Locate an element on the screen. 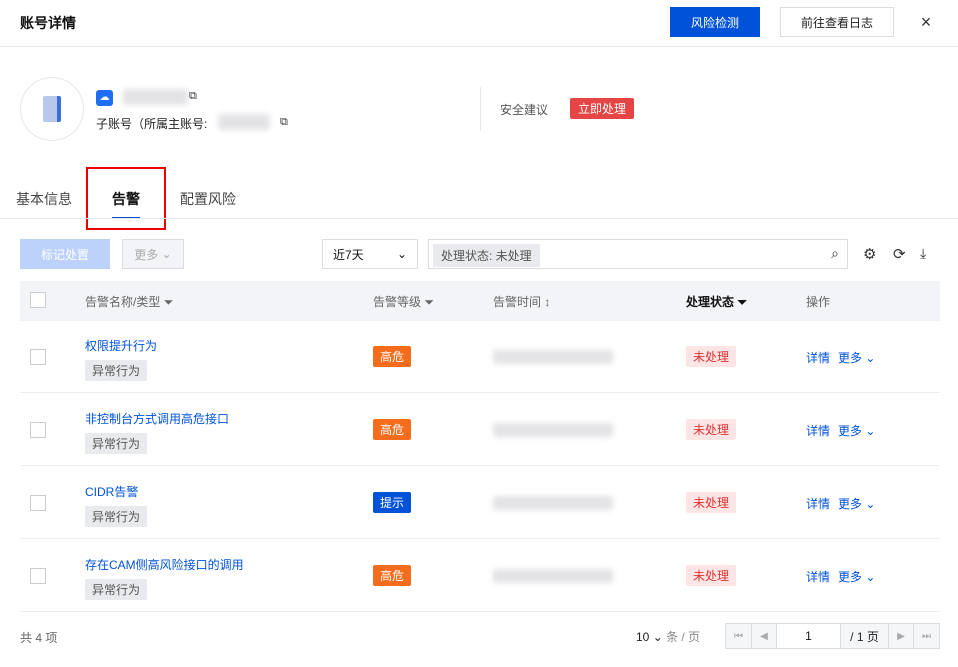  divider is located at coordinates (480, 109).